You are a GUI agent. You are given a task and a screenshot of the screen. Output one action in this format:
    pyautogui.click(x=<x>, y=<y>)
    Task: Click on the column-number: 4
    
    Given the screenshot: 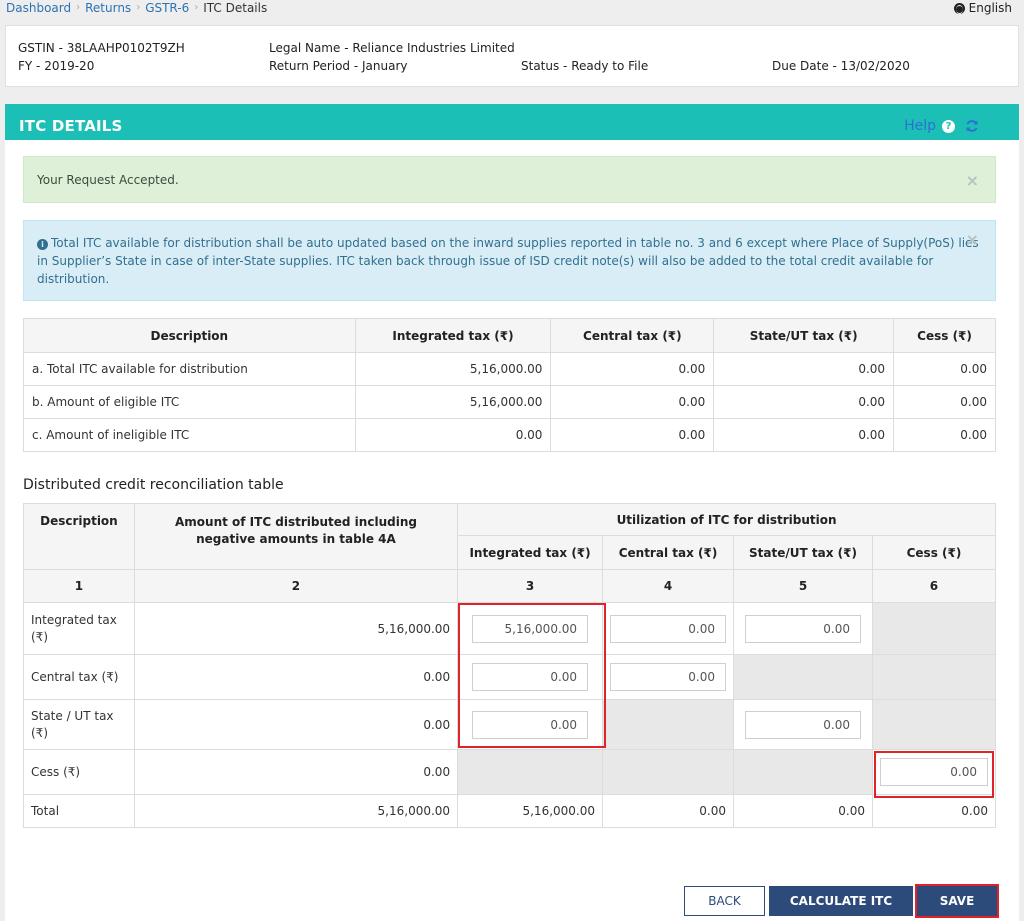 What is the action you would take?
    pyautogui.click(x=668, y=586)
    